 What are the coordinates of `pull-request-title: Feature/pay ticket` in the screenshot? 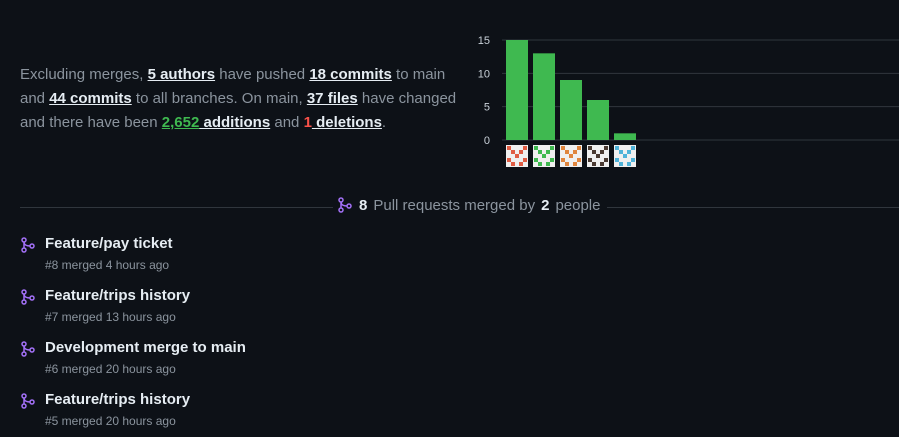 It's located at (109, 243).